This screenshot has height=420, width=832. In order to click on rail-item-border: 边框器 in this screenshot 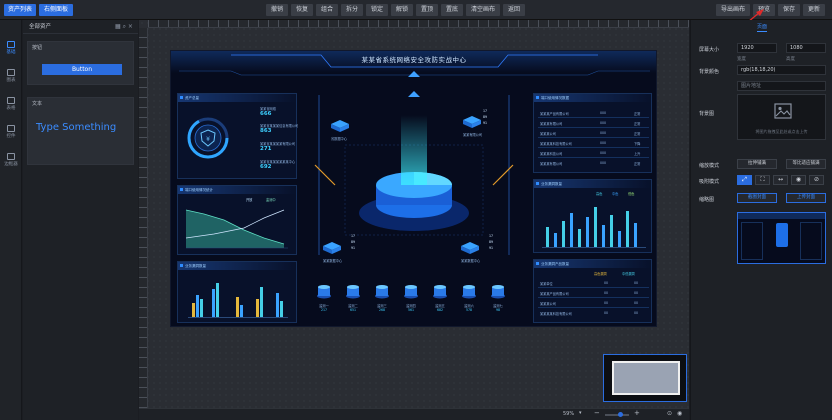, I will do `click(11, 162)`.